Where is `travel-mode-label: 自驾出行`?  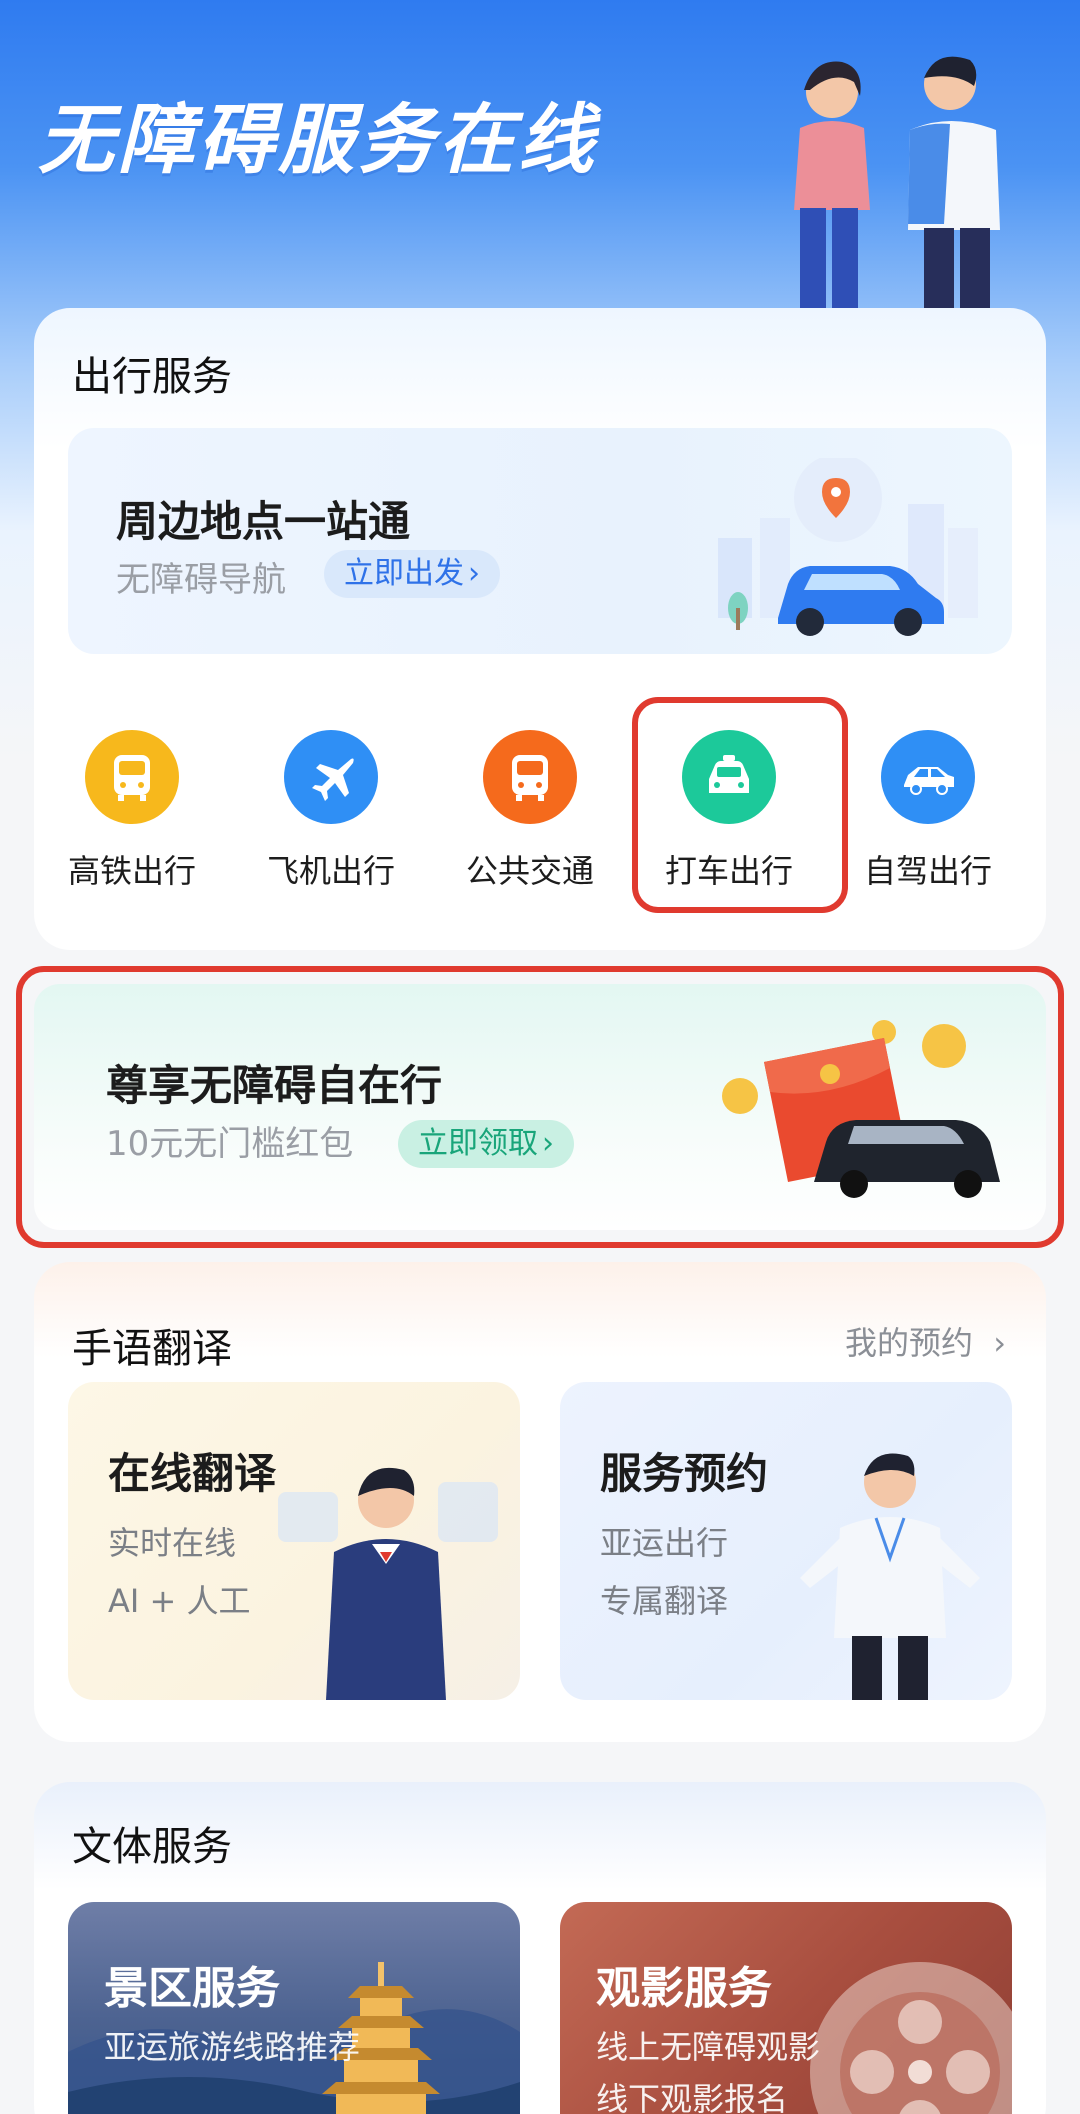 travel-mode-label: 自驾出行 is located at coordinates (927, 871).